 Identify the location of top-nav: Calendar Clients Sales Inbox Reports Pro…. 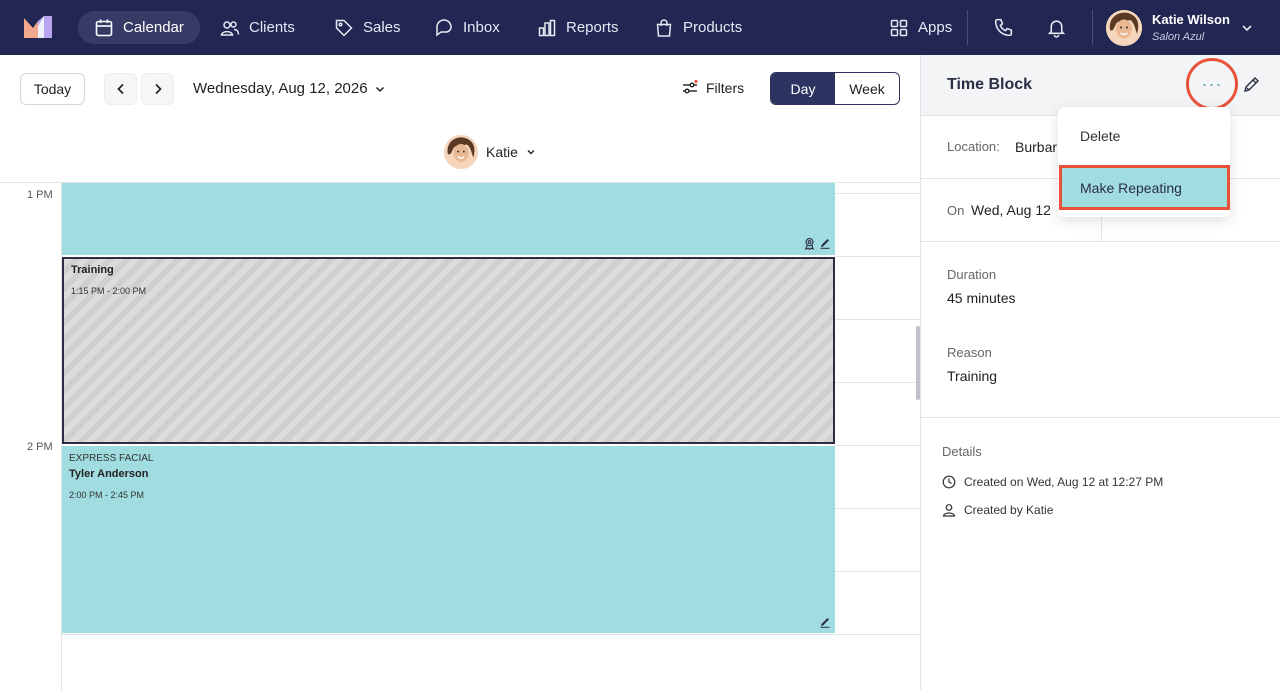
(640, 27).